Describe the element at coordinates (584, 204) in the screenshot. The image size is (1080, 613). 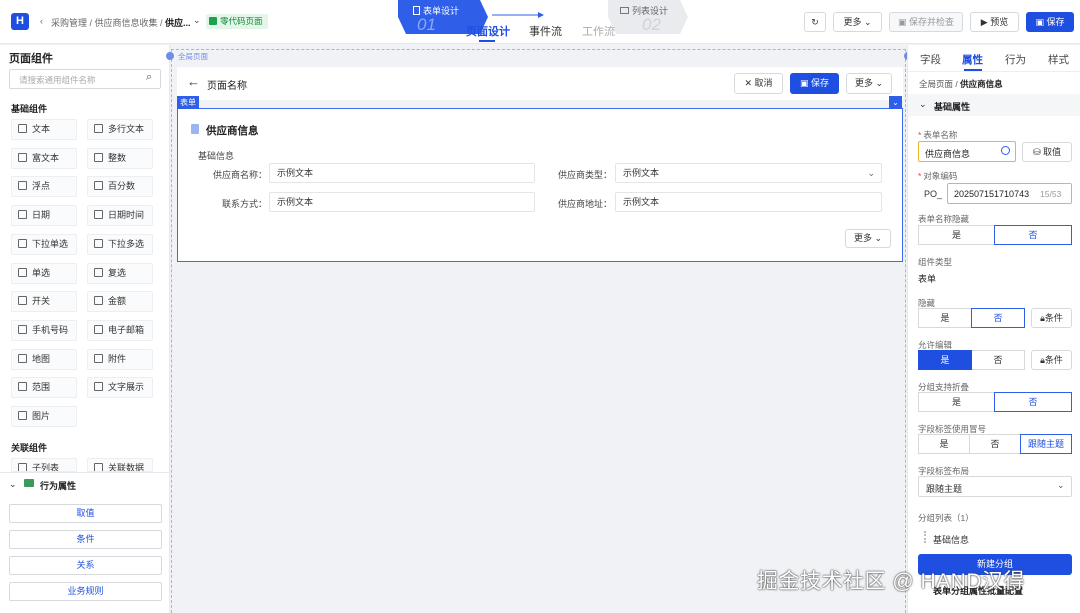
I see `field-label-address: 供应商地址：` at that location.